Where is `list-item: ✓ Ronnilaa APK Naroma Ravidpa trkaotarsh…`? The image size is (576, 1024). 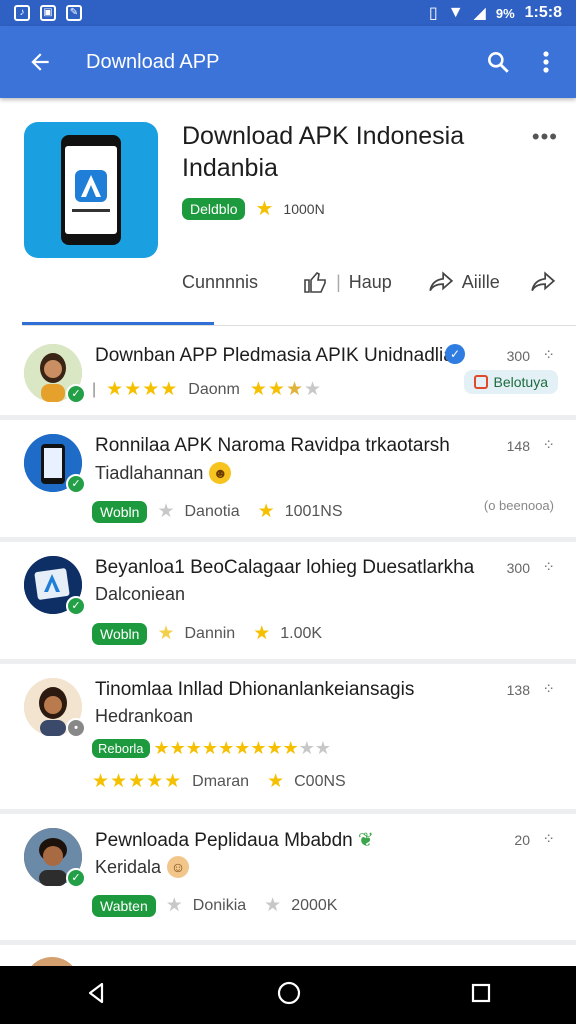
list-item: ✓ Ronnilaa APK Naroma Ravidpa trkaotarsh… is located at coordinates (288, 481).